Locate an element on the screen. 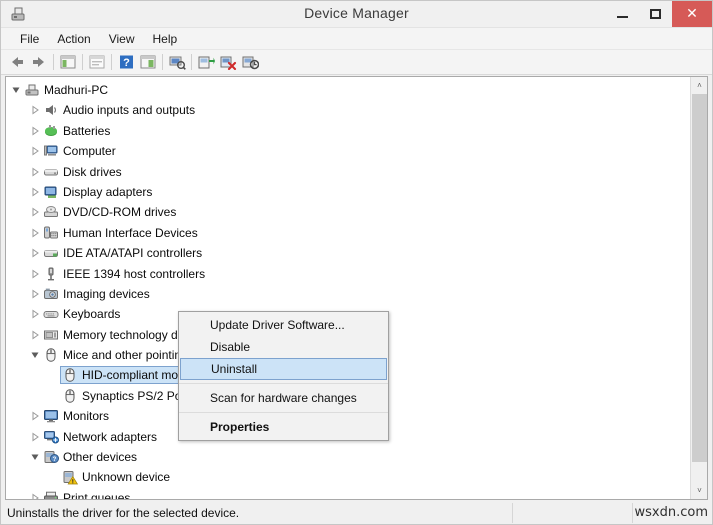 The height and width of the screenshot is (525, 713). menu-help: Help is located at coordinates (165, 39).